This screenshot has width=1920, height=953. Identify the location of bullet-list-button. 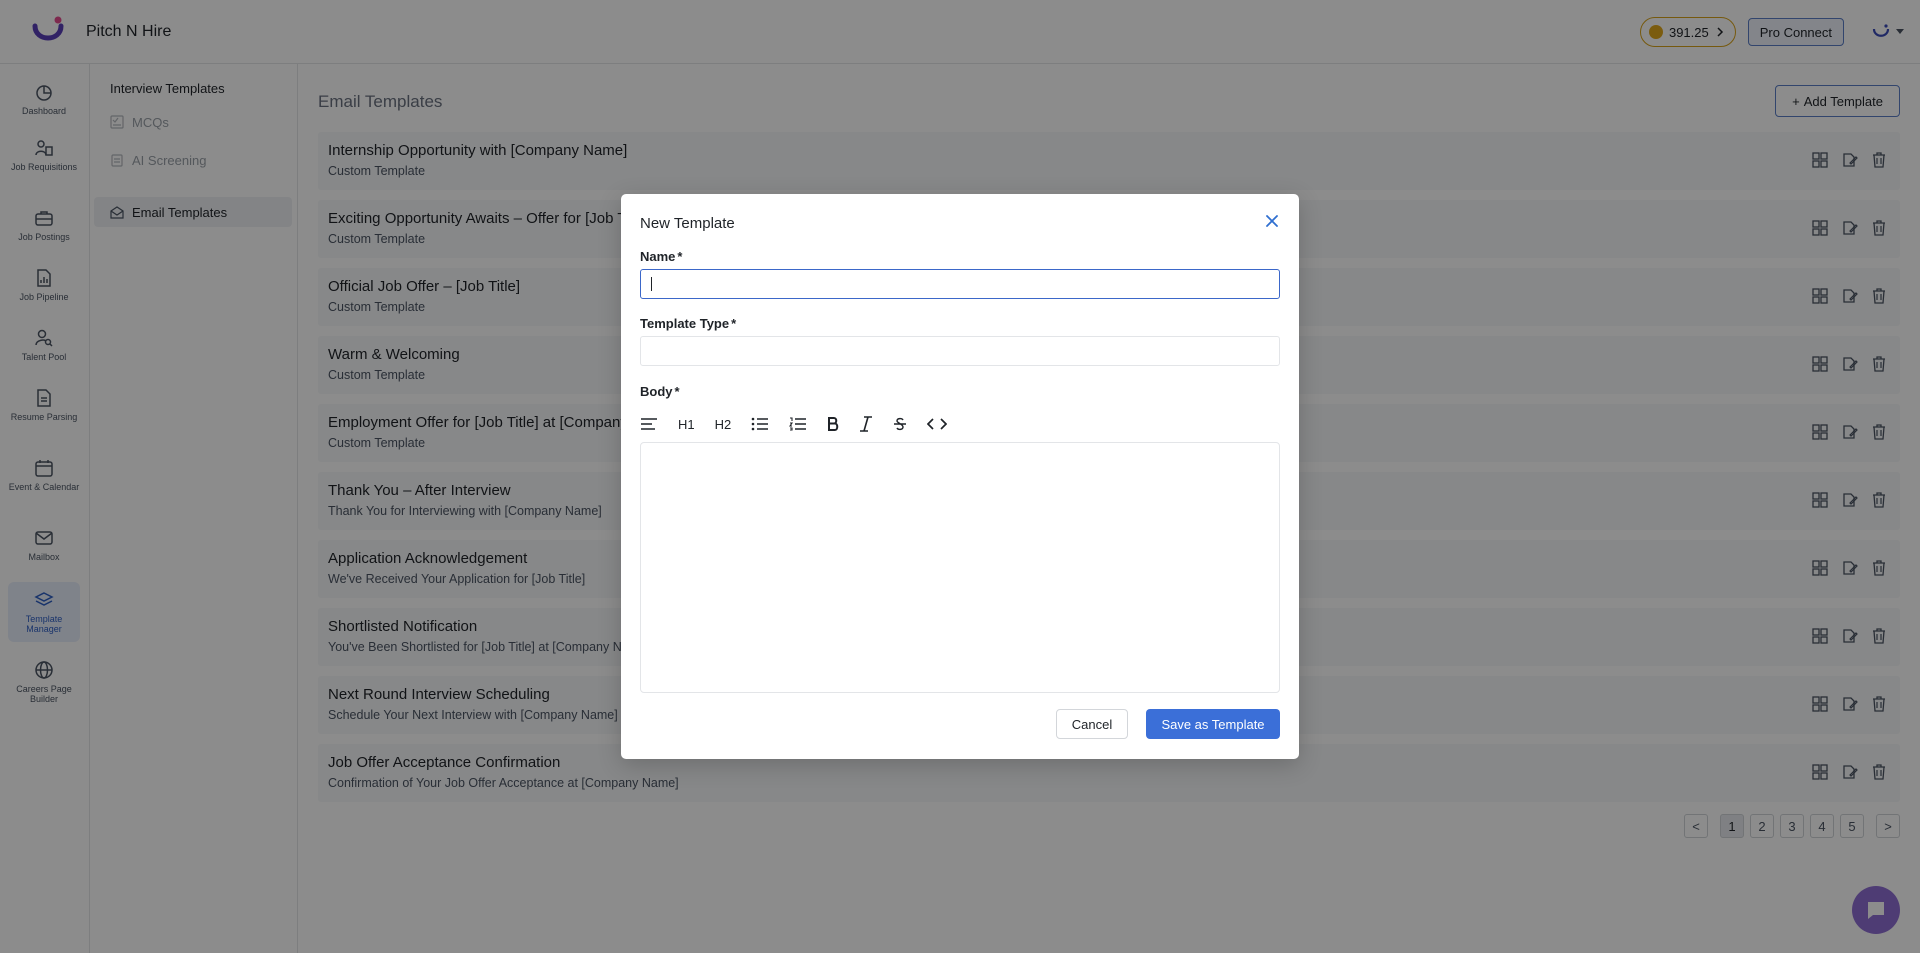
(760, 424).